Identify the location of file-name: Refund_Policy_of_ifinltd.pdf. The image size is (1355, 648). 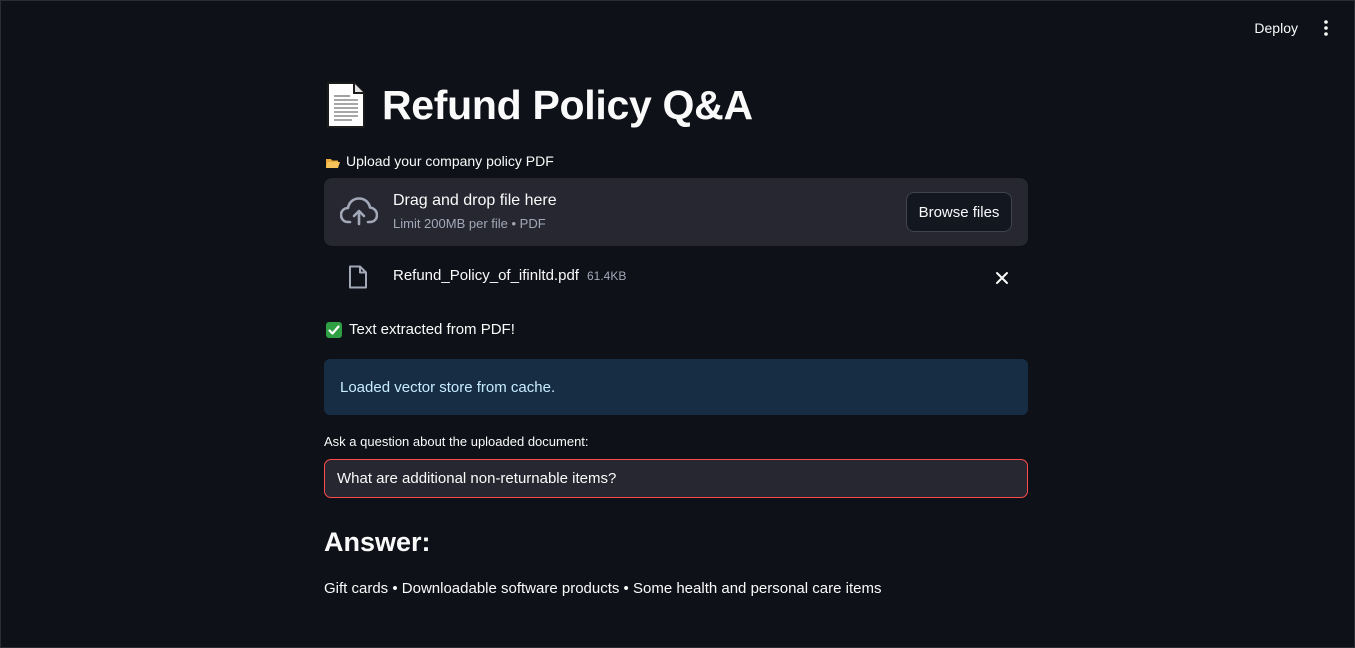
(486, 275).